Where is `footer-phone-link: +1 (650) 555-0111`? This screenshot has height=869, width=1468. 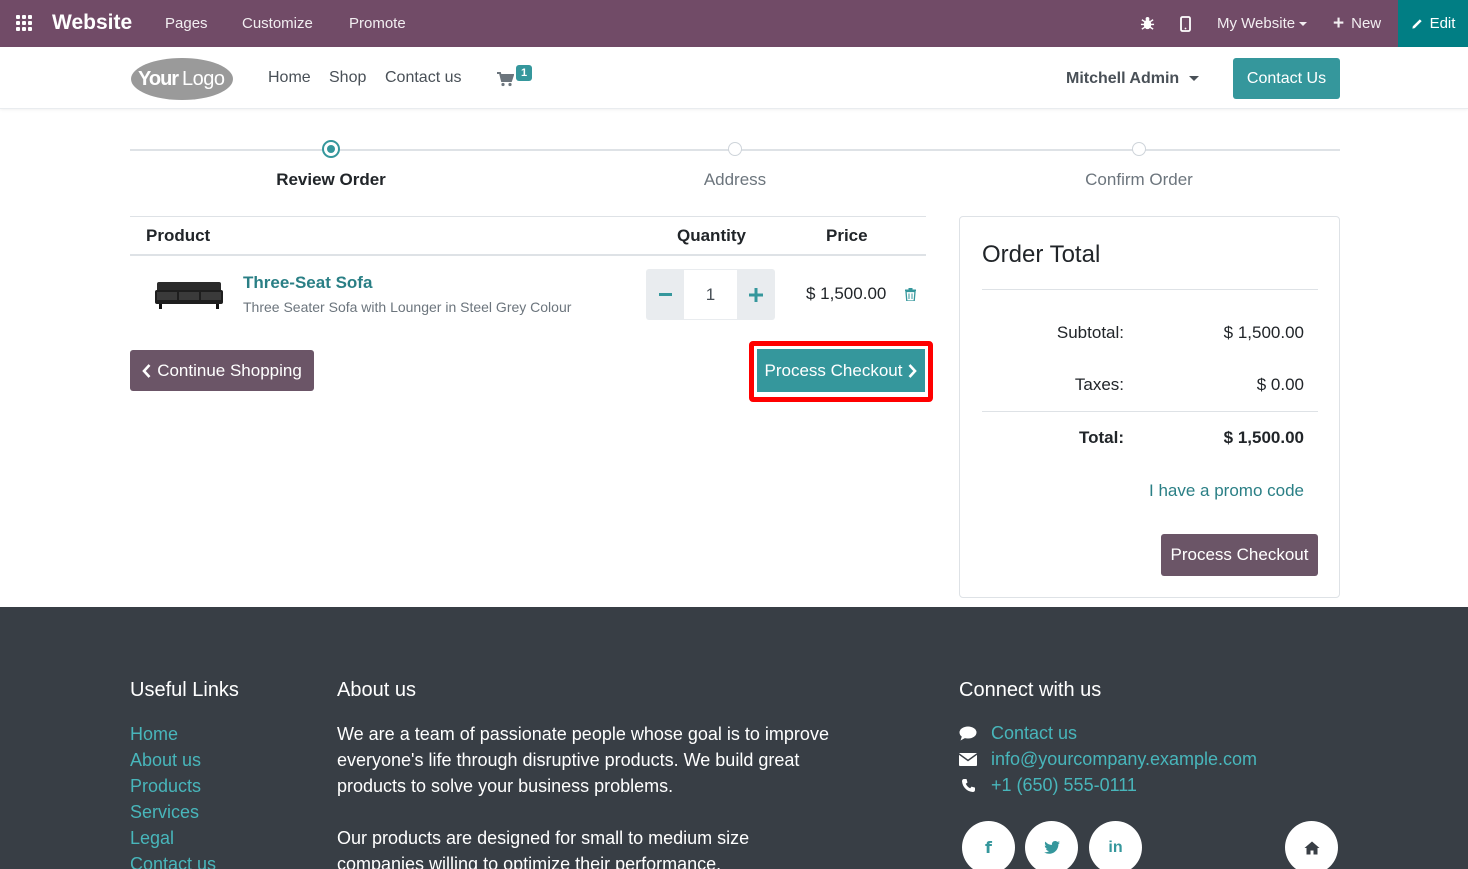
footer-phone-link: +1 (650) 555-0111 is located at coordinates (1048, 785).